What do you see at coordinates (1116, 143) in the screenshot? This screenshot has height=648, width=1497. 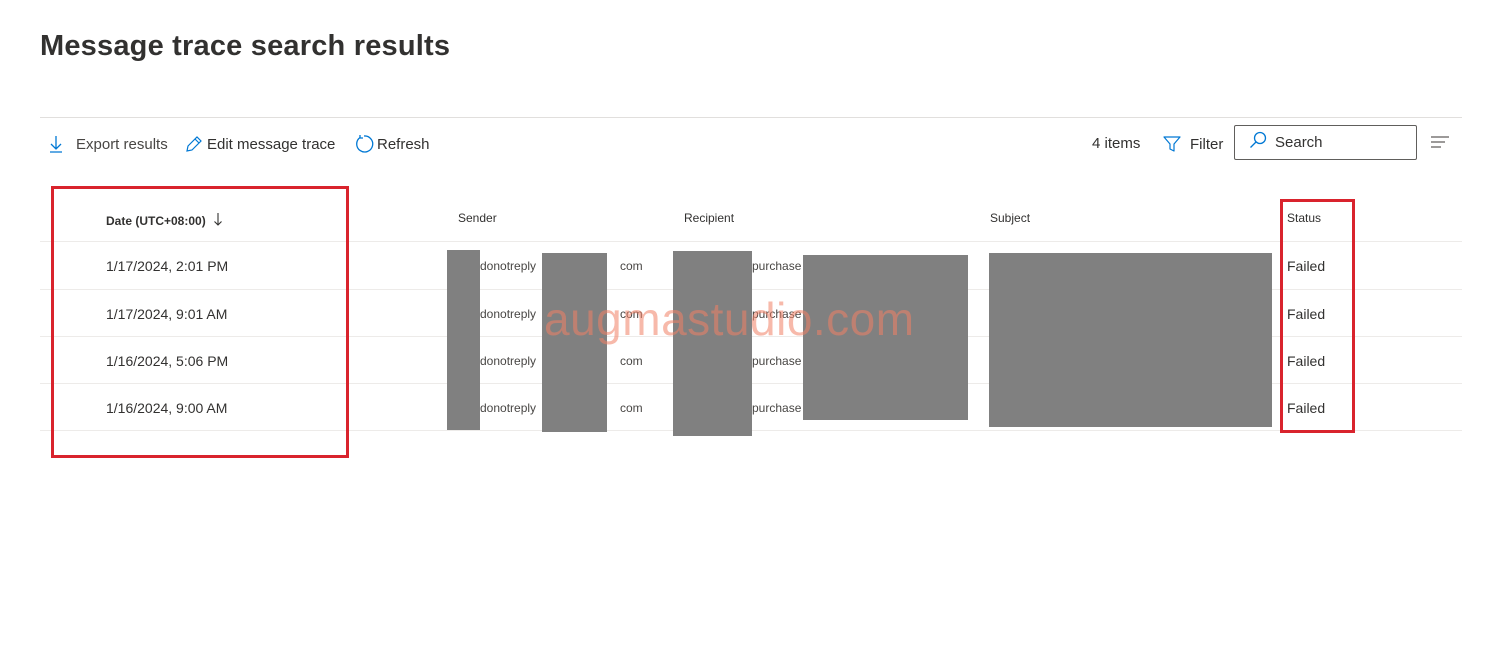 I see `items-count: 4 items` at bounding box center [1116, 143].